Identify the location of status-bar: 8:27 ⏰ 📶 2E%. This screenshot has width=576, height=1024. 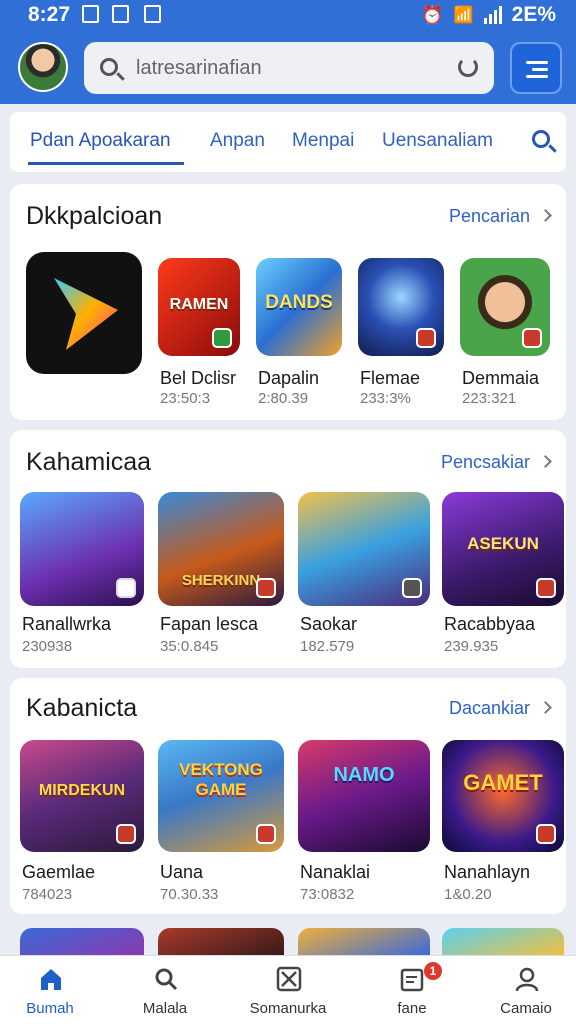
(288, 15).